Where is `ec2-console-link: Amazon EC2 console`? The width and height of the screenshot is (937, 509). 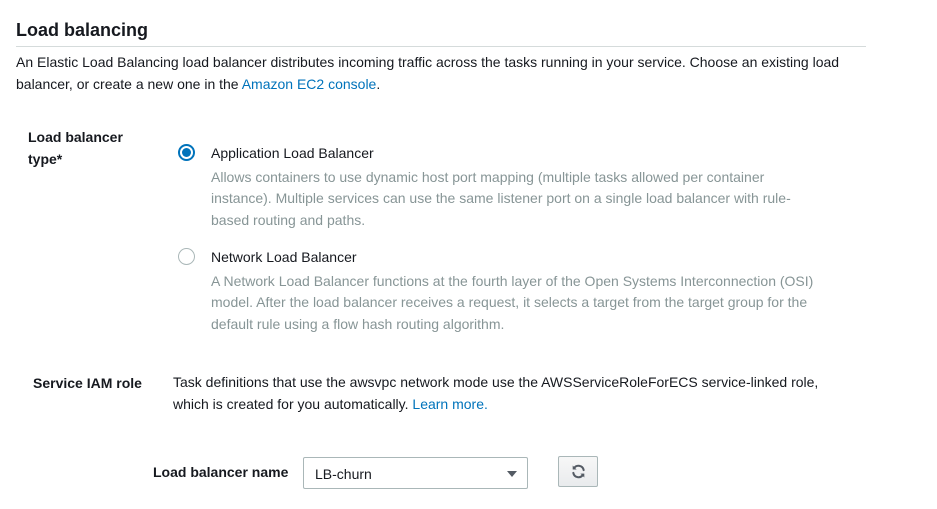 ec2-console-link: Amazon EC2 console is located at coordinates (309, 84).